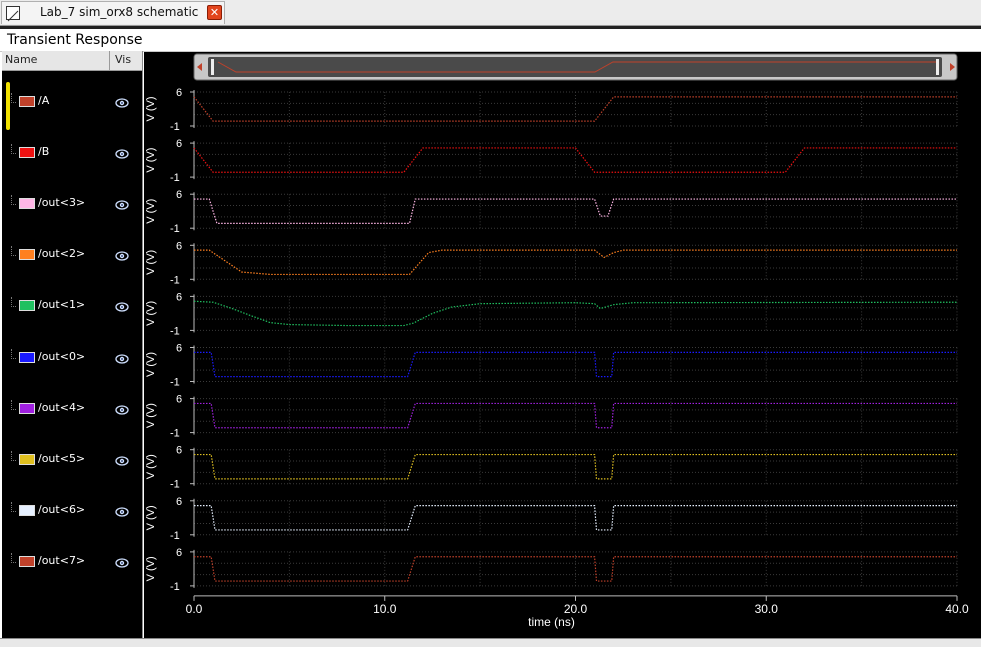 Image resolution: width=981 pixels, height=647 pixels. Describe the element at coordinates (385, 609) in the screenshot. I see `x-tick-label: 10.0` at that location.